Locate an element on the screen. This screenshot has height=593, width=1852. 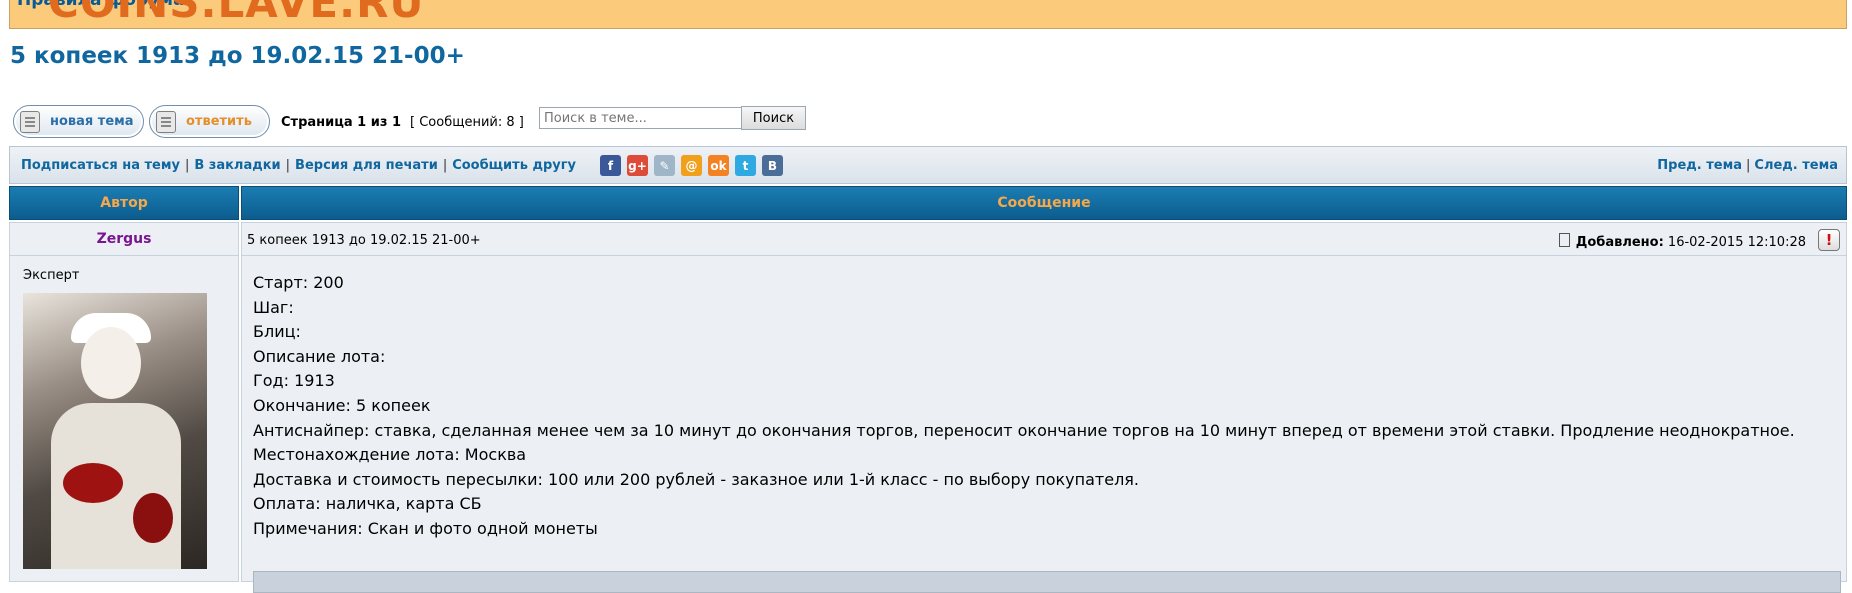
added-label: Добавлено: is located at coordinates (1619, 242).